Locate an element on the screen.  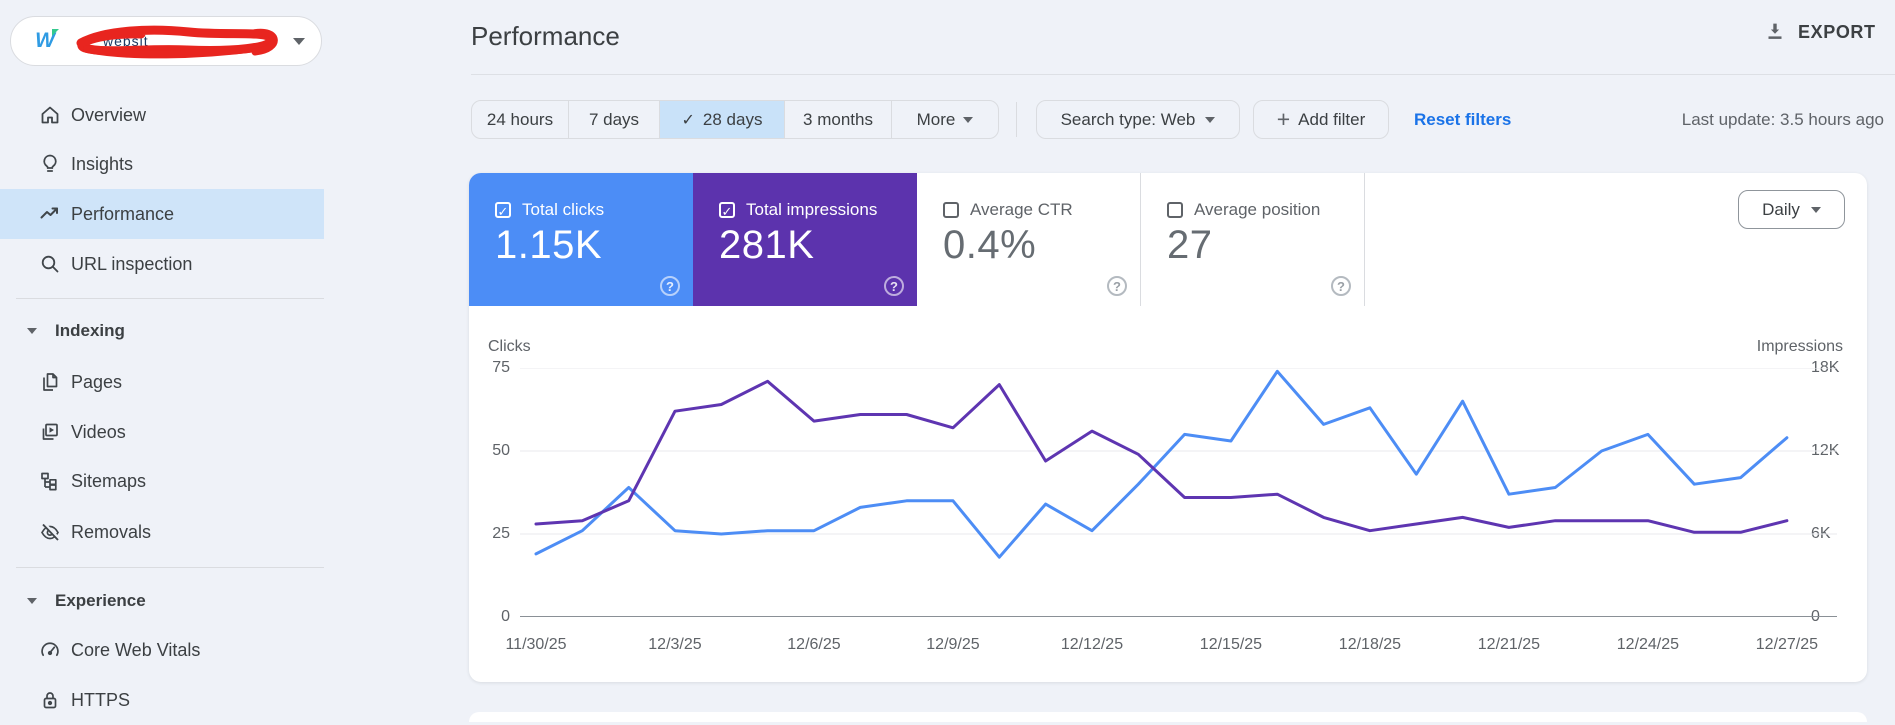
page-title: Performance is located at coordinates (545, 36).